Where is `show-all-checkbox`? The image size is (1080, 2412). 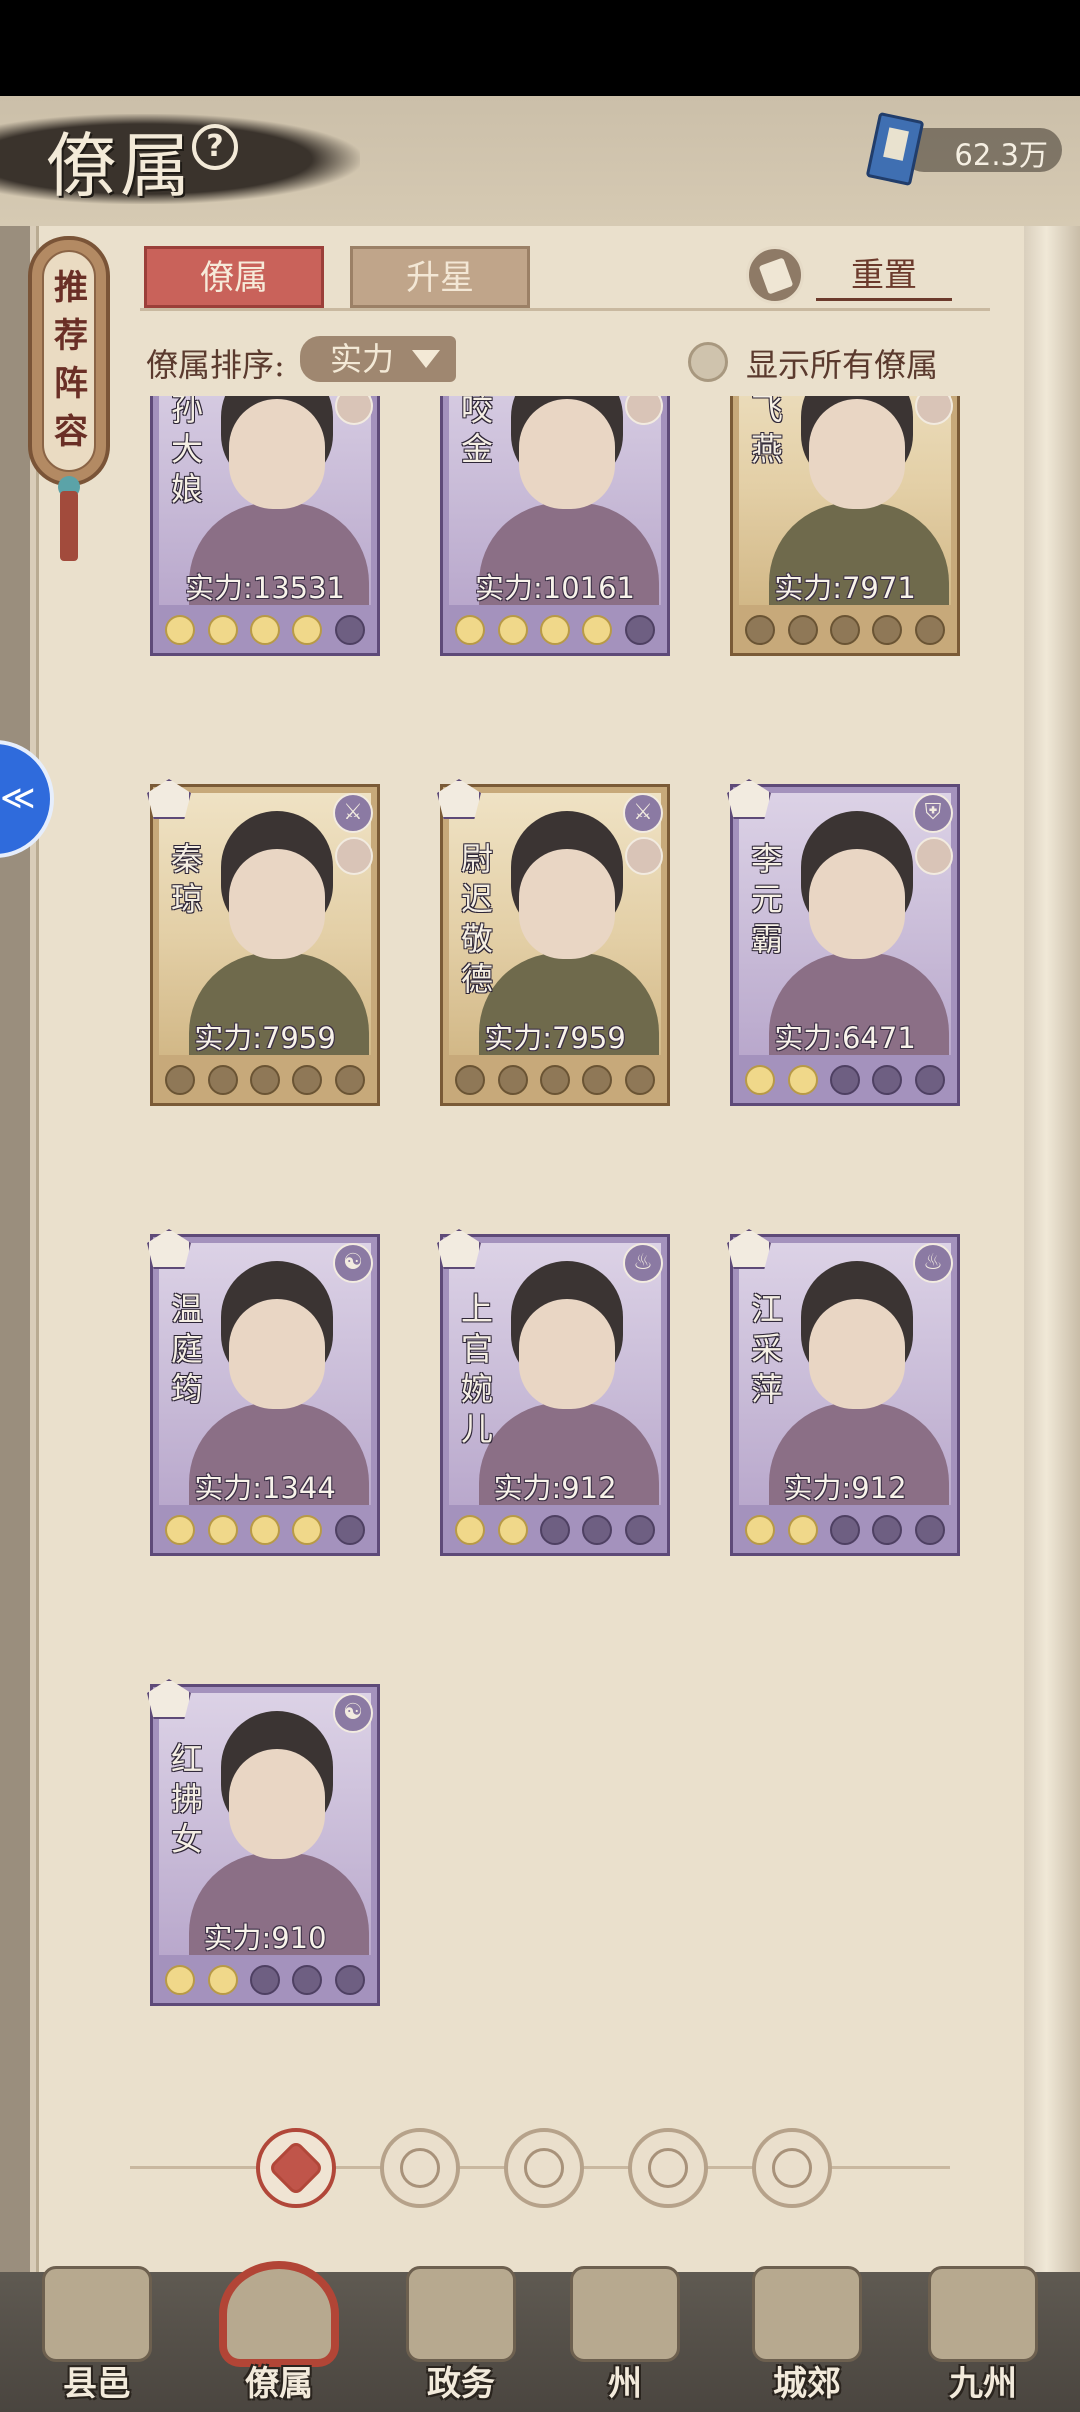
show-all-checkbox is located at coordinates (708, 362).